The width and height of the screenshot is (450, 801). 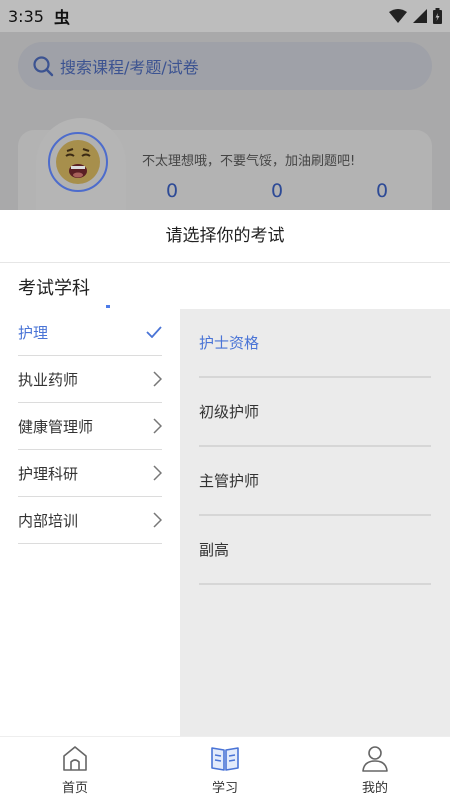 What do you see at coordinates (277, 191) in the screenshot?
I see `stat-value-2: 0` at bounding box center [277, 191].